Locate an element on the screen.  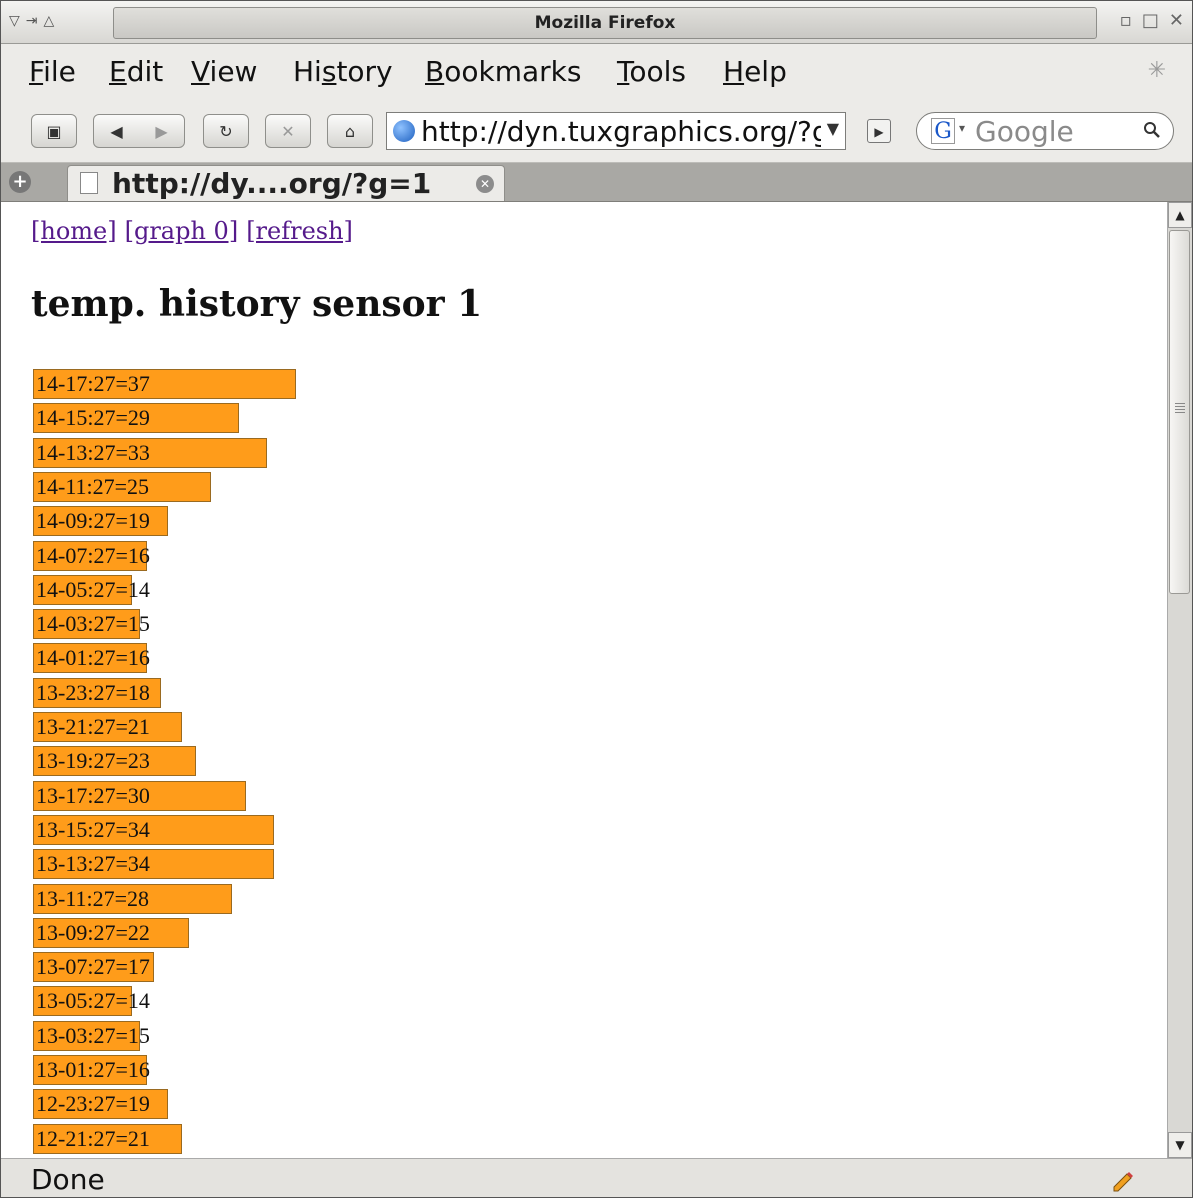
scroll-thumb is located at coordinates (1179, 412).